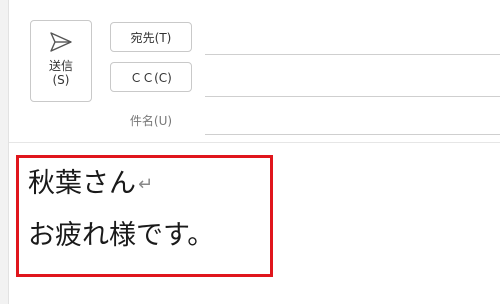 This screenshot has height=304, width=500. I want to click on send-label: 送信, so click(60, 66).